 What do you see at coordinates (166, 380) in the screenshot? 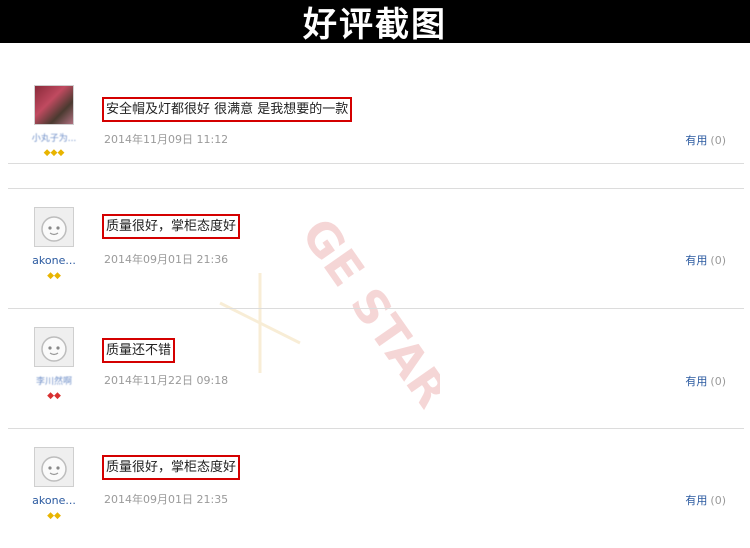
I see `review-date: 2014年11月22日 09:18` at bounding box center [166, 380].